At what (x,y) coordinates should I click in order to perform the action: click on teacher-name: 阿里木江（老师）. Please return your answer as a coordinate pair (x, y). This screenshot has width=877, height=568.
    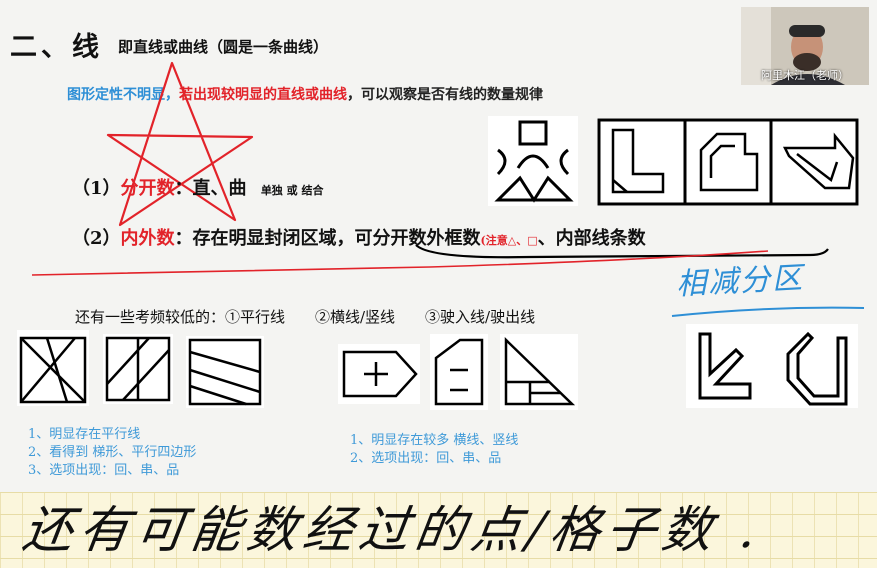
    Looking at the image, I should click on (805, 75).